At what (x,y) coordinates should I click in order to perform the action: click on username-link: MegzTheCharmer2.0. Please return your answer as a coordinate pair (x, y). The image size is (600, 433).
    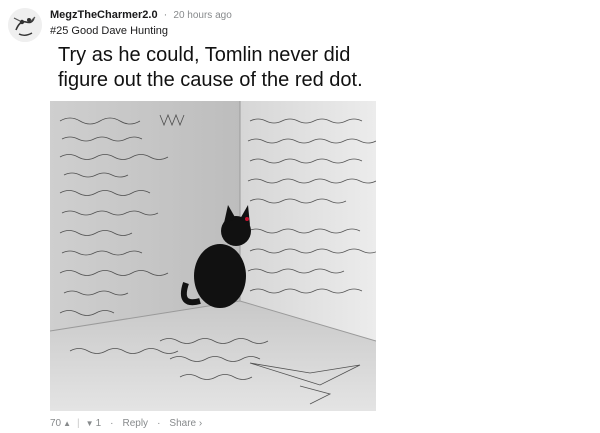
    Looking at the image, I should click on (104, 15).